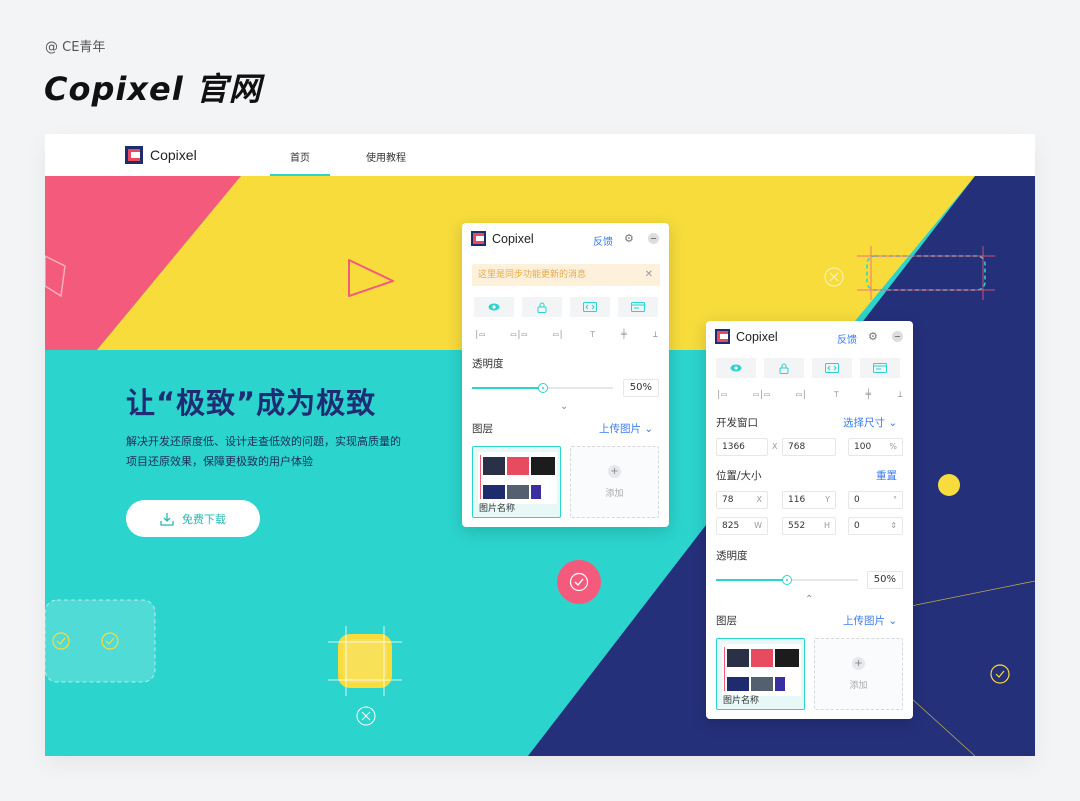 This screenshot has height=801, width=1080. I want to click on code-icon, so click(590, 307).